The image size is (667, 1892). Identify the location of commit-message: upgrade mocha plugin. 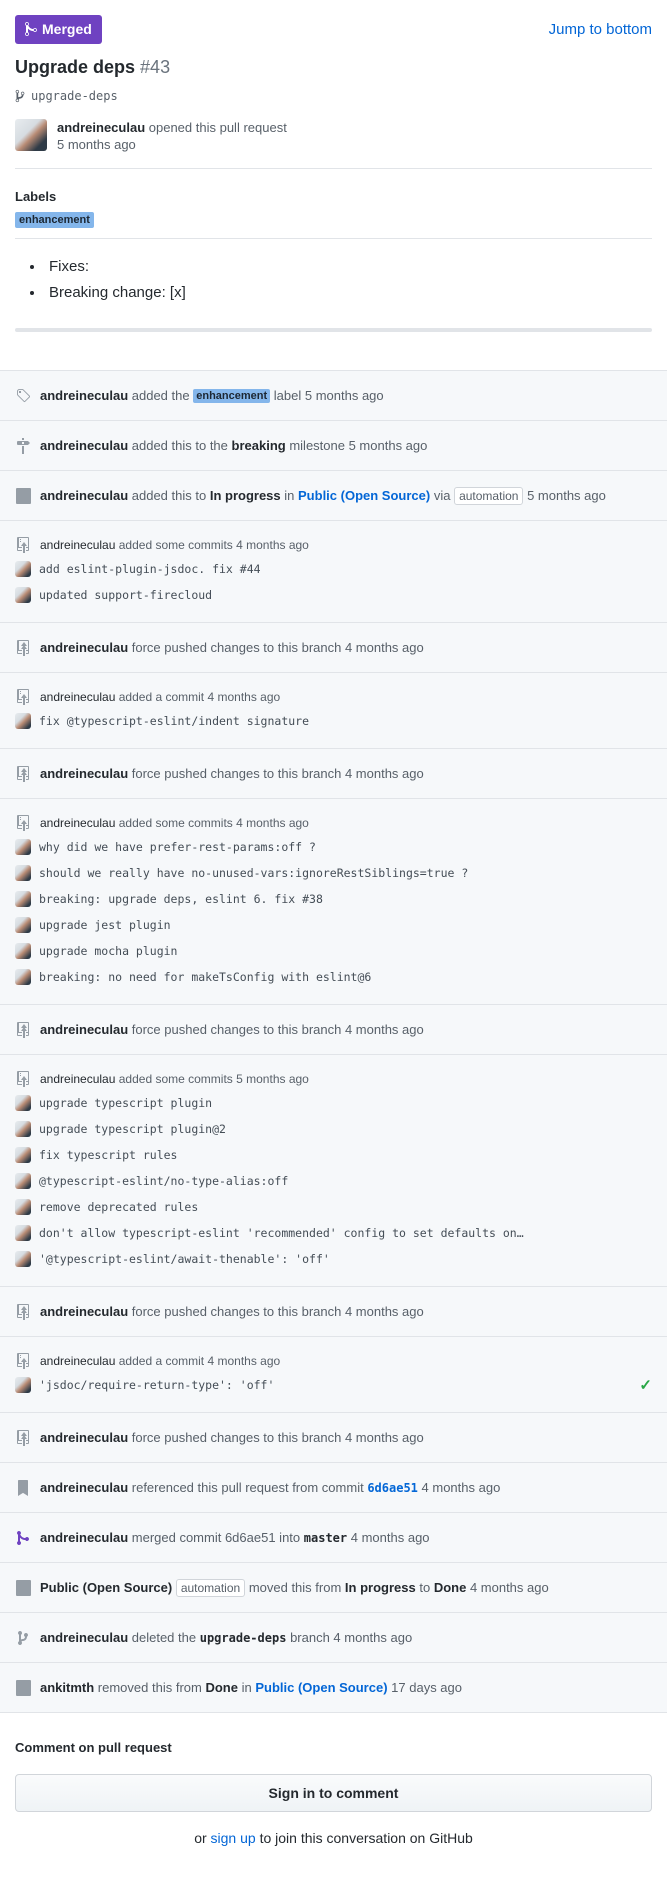
(345, 951).